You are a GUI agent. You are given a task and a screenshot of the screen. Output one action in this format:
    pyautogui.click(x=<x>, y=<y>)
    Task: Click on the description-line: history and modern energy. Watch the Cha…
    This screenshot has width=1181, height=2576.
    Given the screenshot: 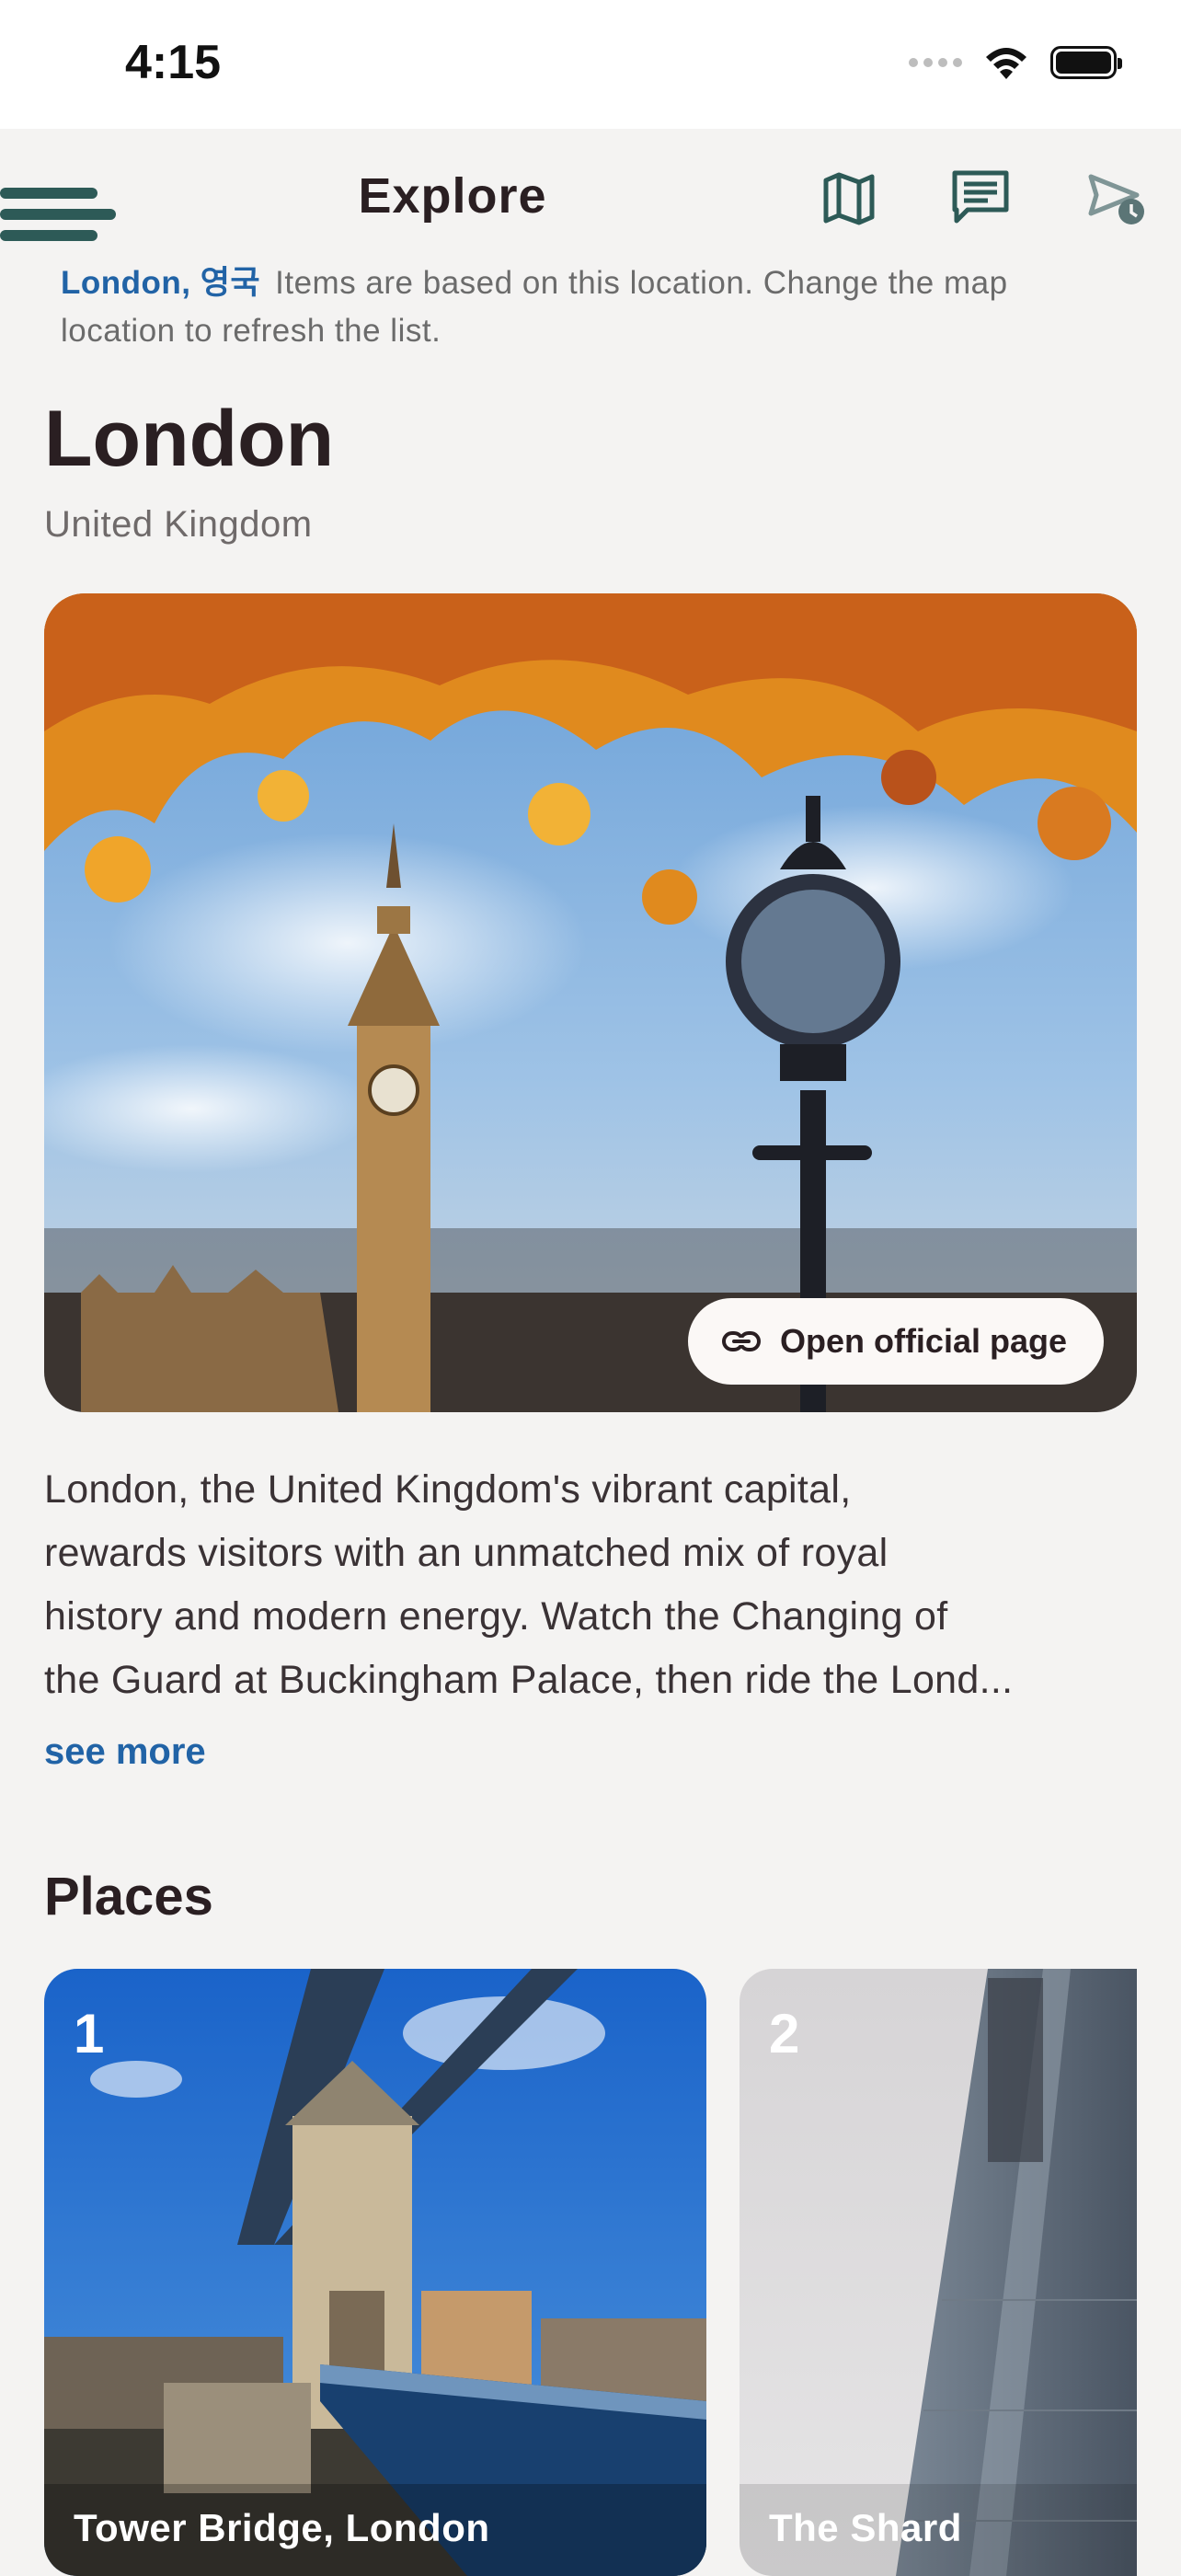 What is the action you would take?
    pyautogui.click(x=496, y=1616)
    